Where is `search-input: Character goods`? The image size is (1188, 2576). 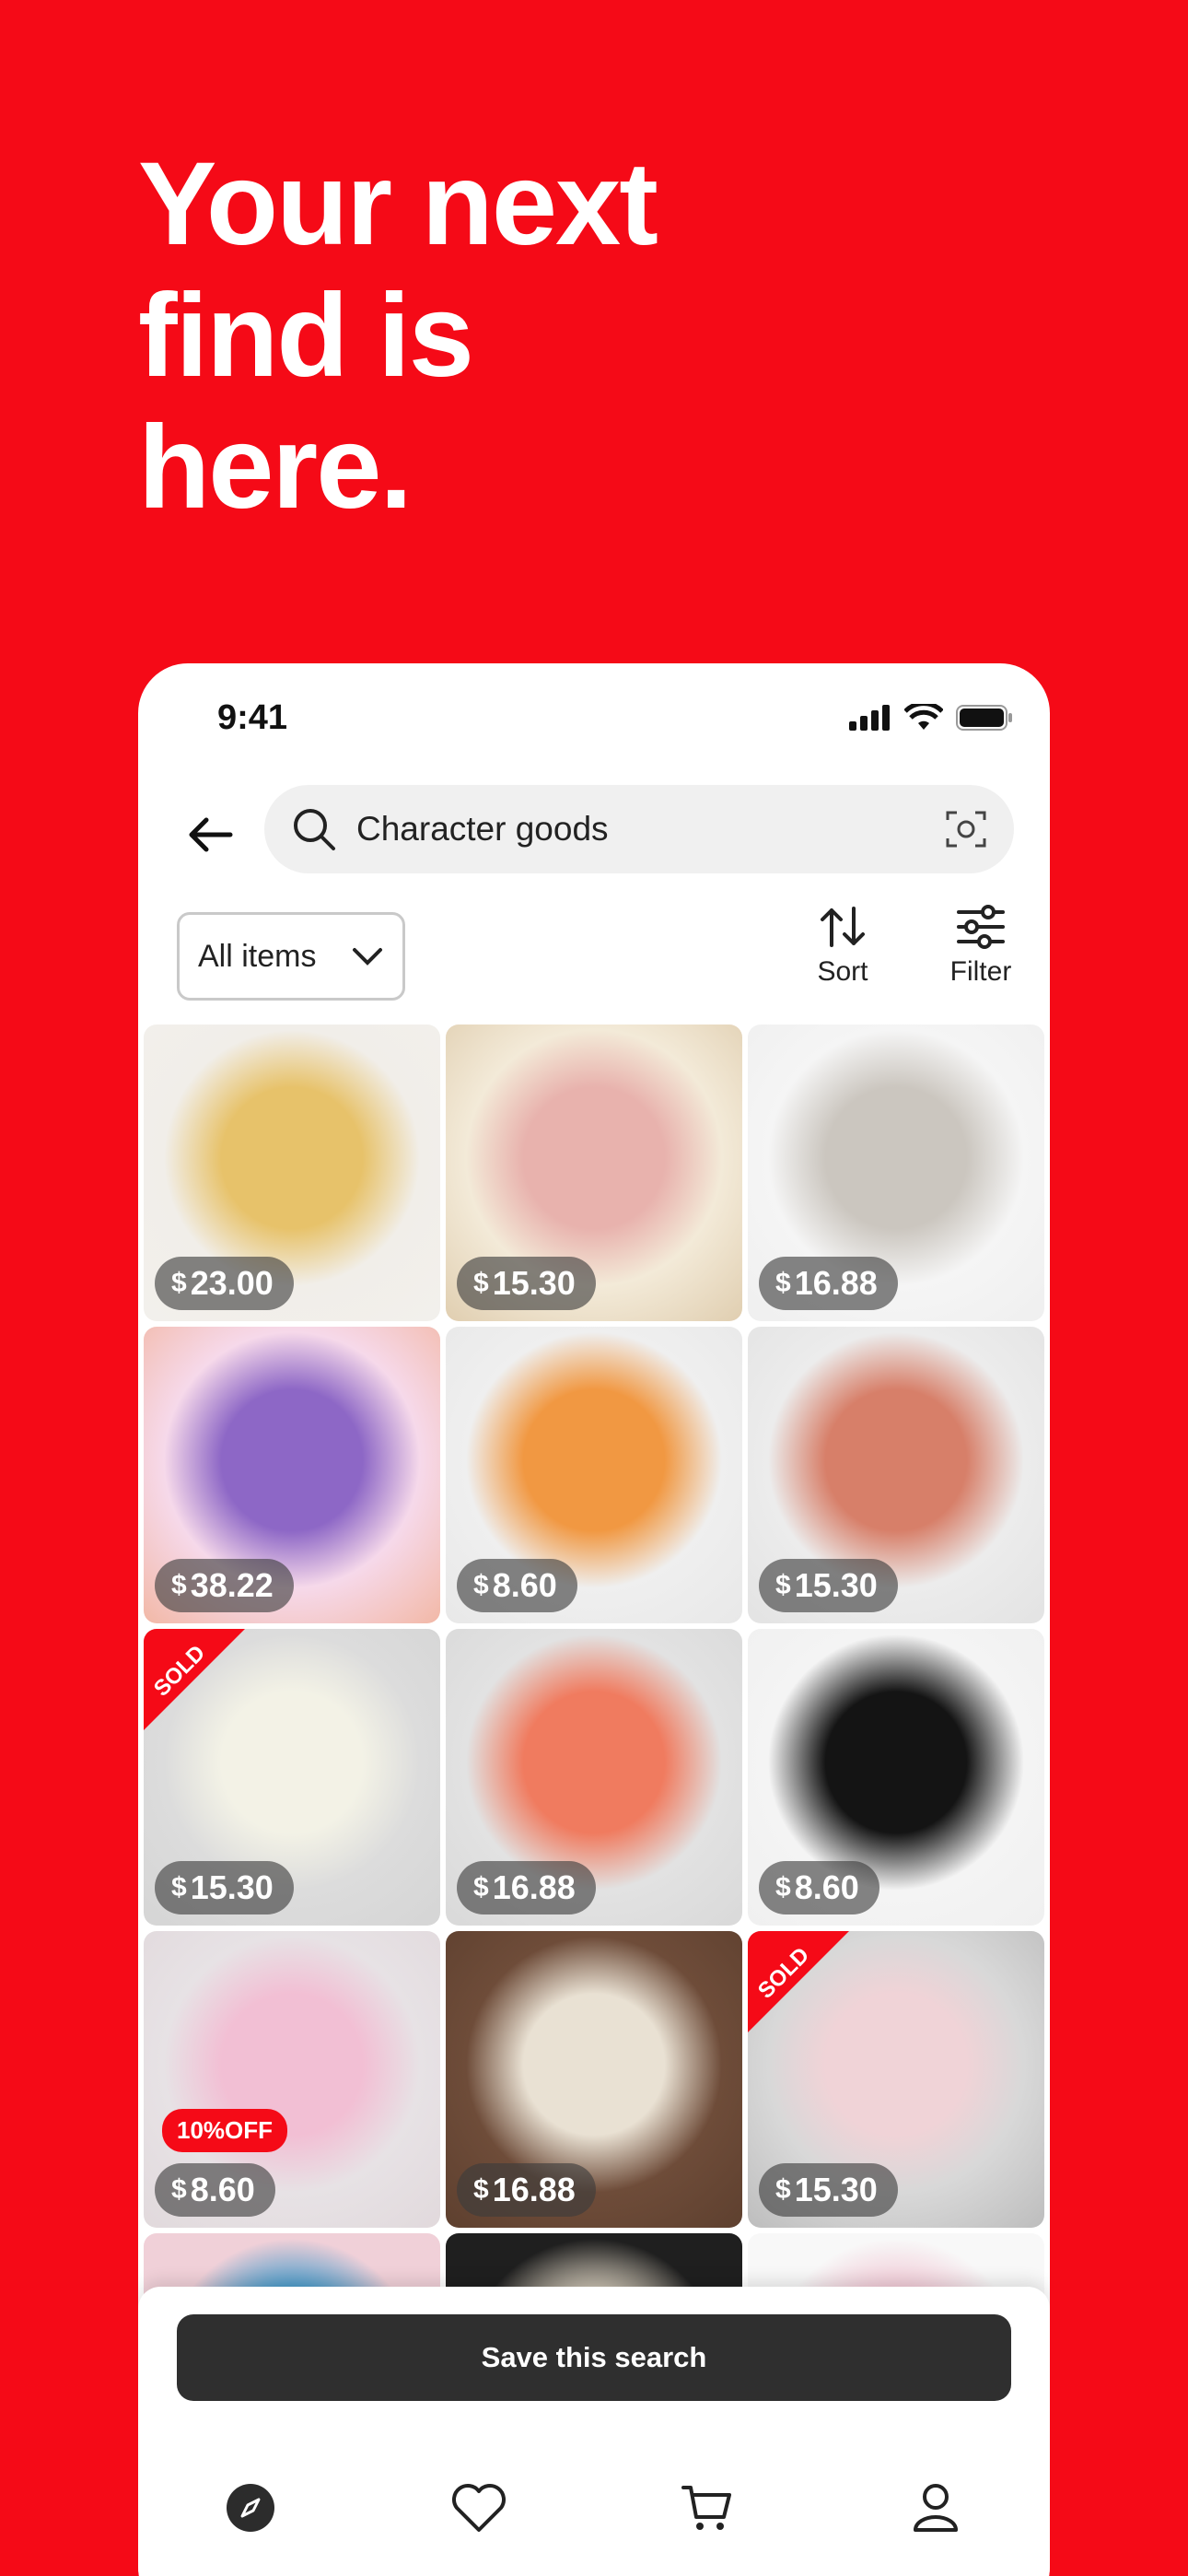 search-input: Character goods is located at coordinates (639, 829).